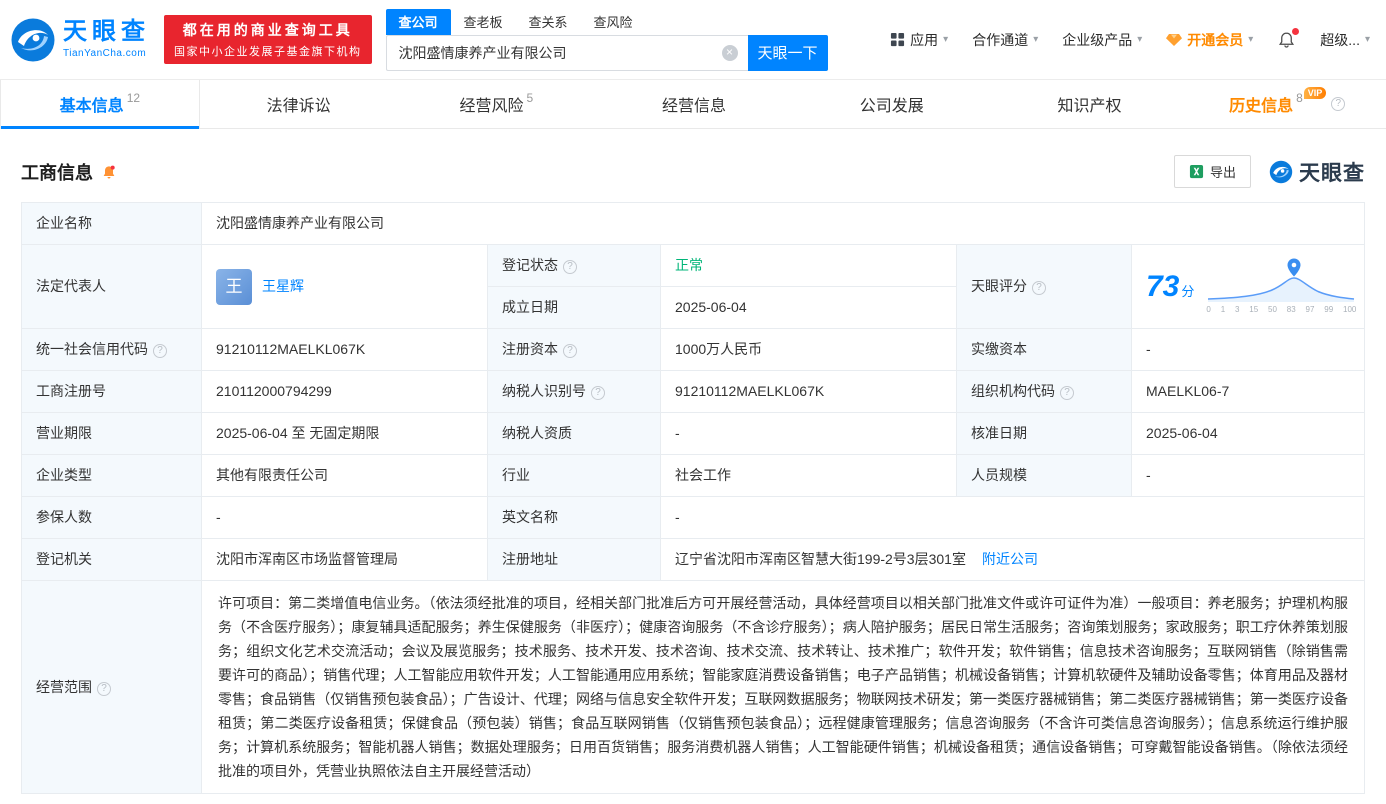  Describe the element at coordinates (1287, 104) in the screenshot. I see `tab-history-info: 历史信息 8 VIP?` at that location.